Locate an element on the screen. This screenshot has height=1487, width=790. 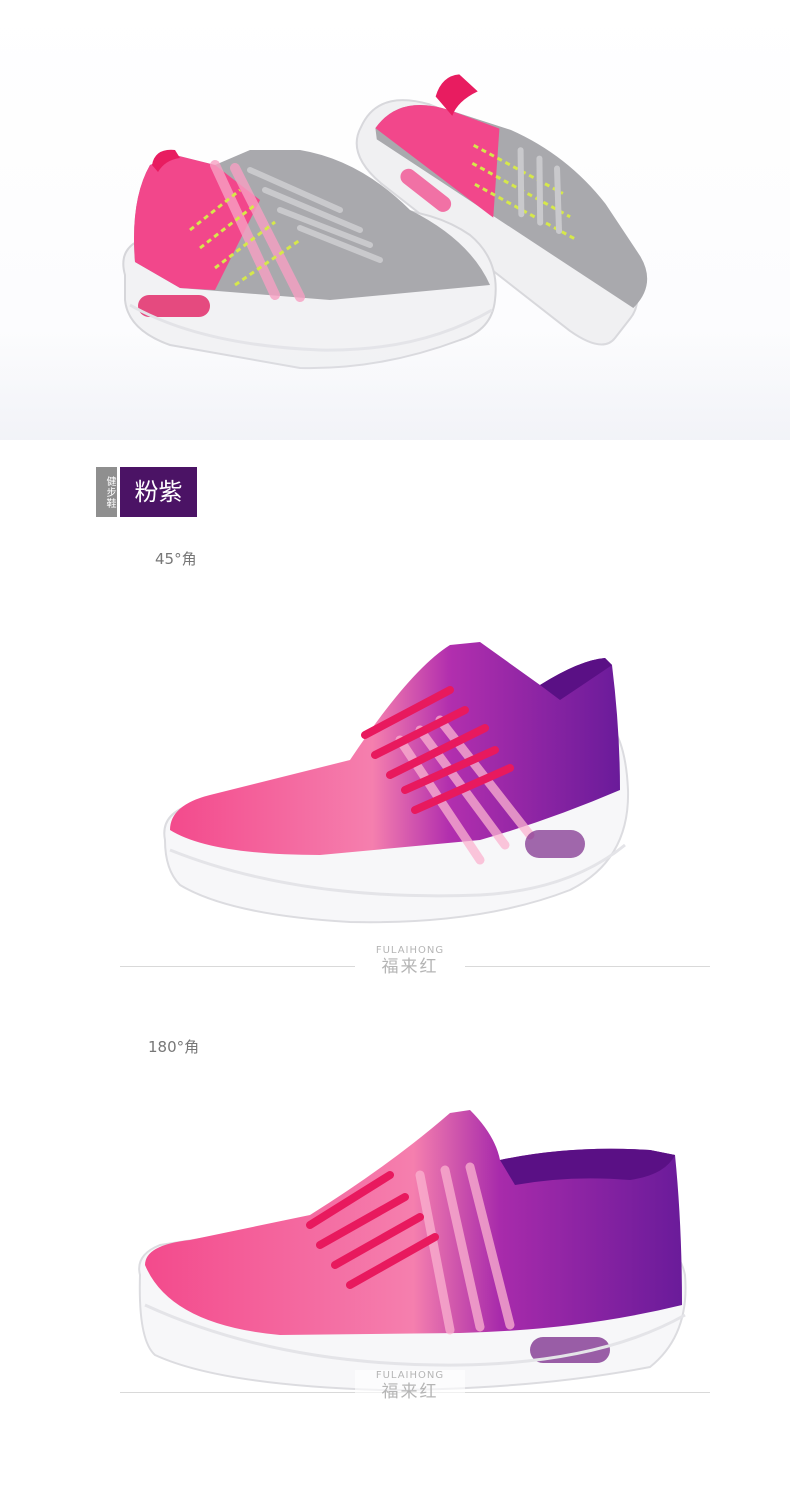
view-angle-label-180: 180°角 is located at coordinates (174, 1047).